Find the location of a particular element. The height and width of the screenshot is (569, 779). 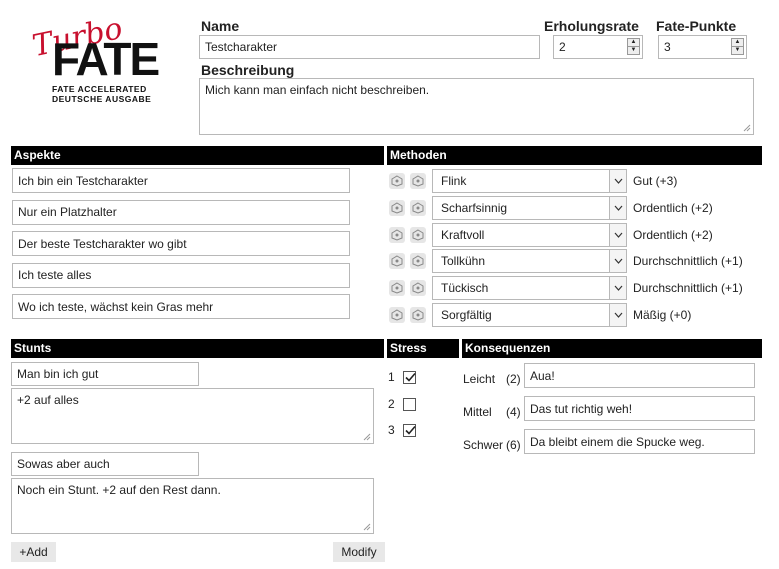

method-name: Sorgfältig is located at coordinates (466, 315).